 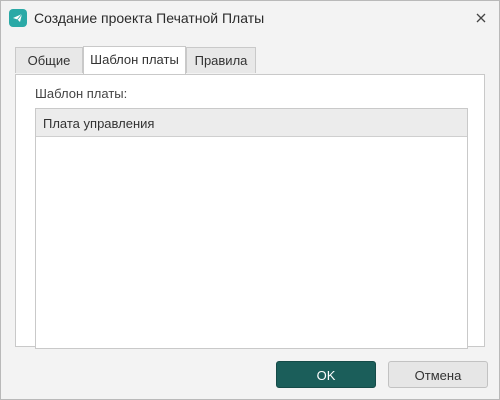 I want to click on close-icon, so click(x=481, y=18).